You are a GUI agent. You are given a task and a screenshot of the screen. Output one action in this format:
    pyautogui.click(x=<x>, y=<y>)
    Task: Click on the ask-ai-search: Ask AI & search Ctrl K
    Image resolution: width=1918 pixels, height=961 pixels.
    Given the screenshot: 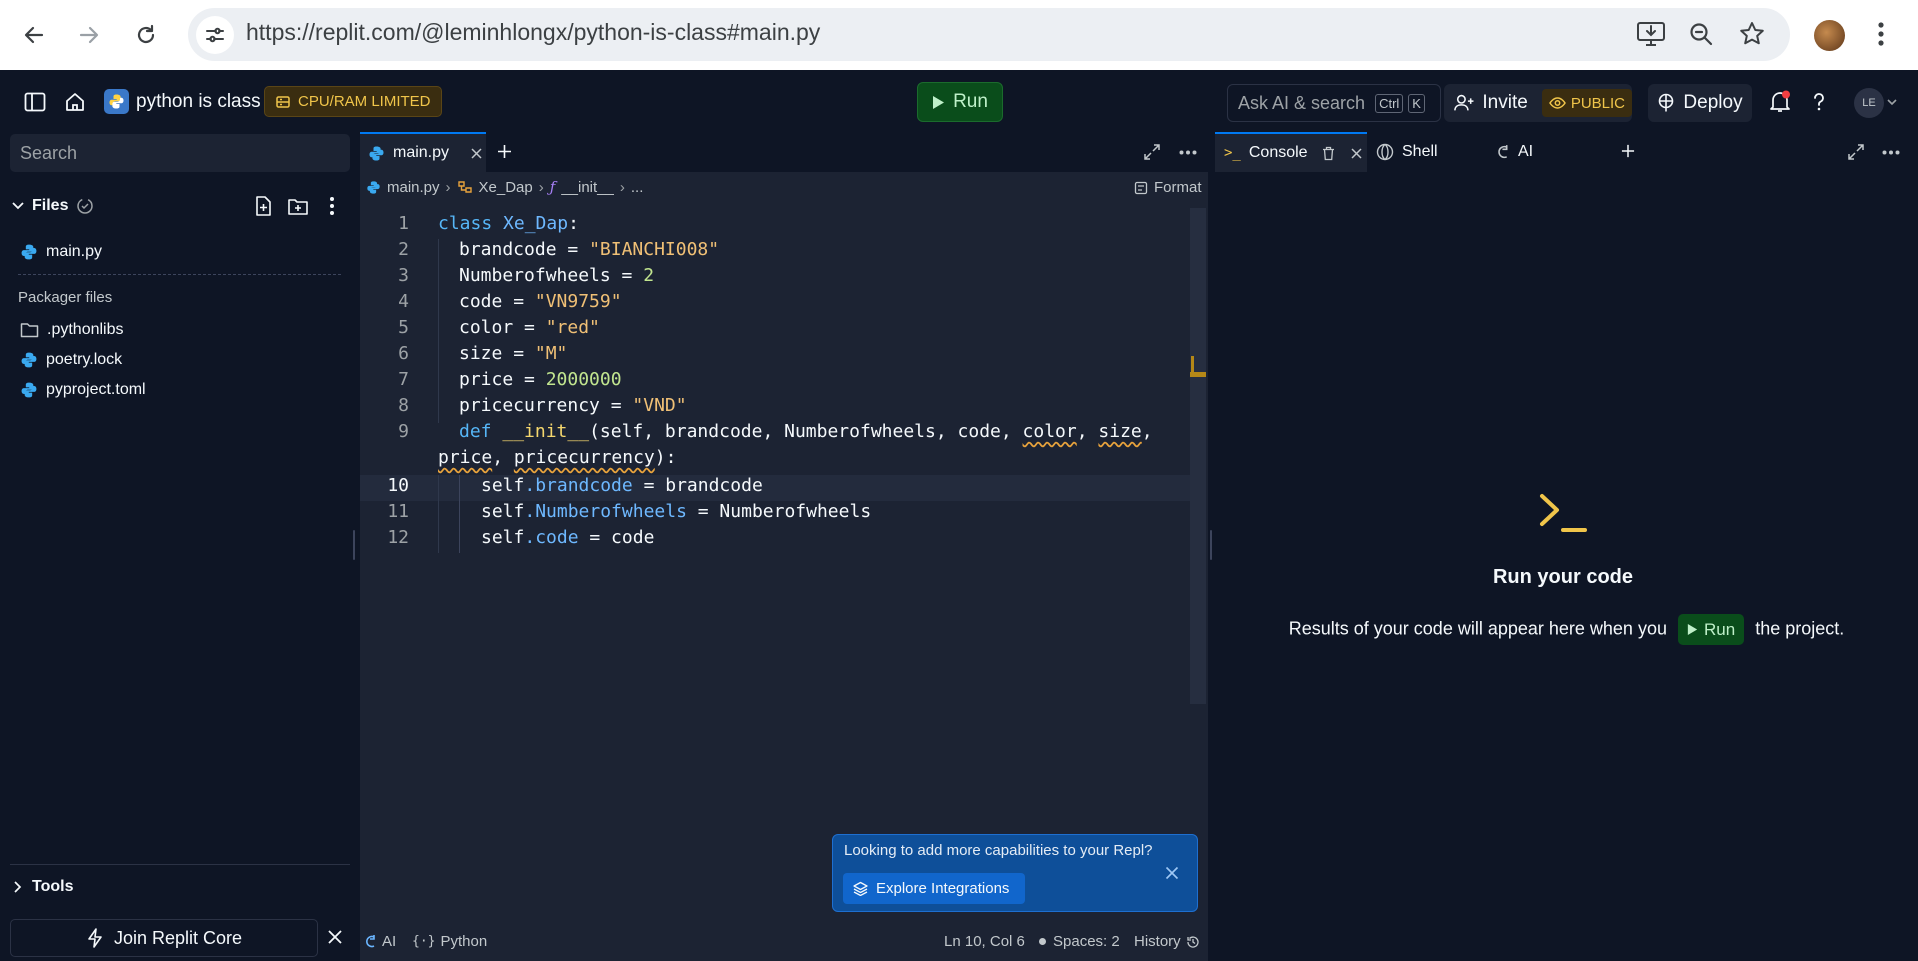 What is the action you would take?
    pyautogui.click(x=1334, y=103)
    